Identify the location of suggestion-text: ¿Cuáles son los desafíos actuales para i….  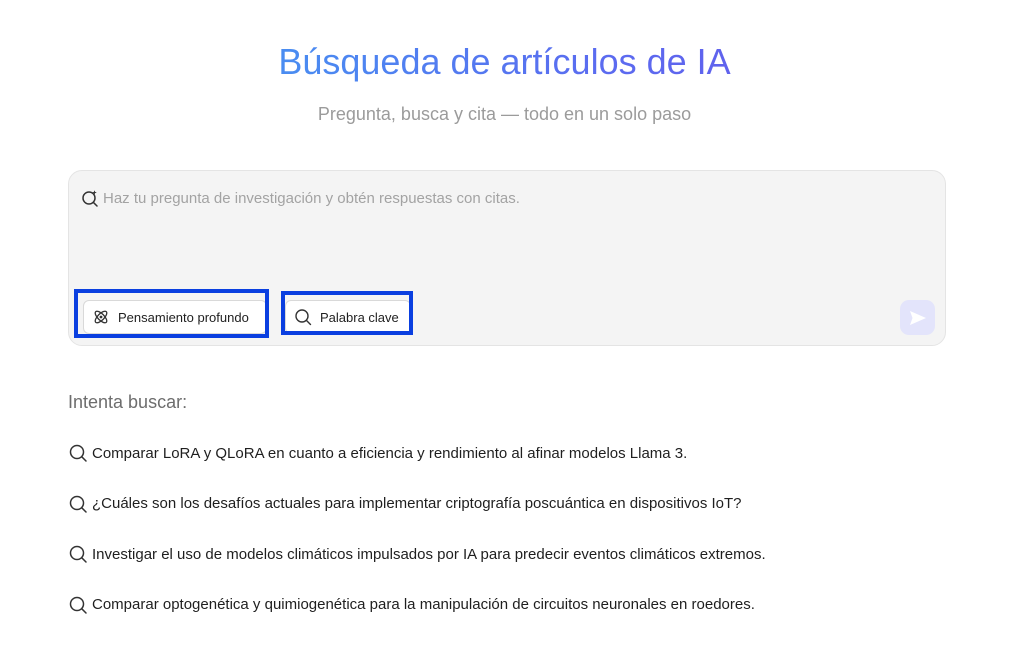
(417, 503).